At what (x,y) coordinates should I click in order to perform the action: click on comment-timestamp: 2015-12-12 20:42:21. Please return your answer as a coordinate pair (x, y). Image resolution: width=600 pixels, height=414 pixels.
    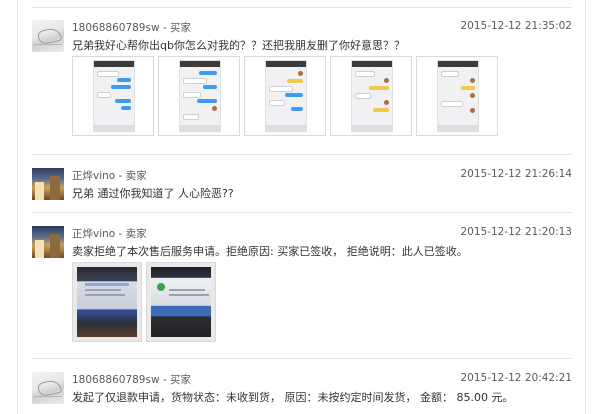
    Looking at the image, I should click on (516, 378).